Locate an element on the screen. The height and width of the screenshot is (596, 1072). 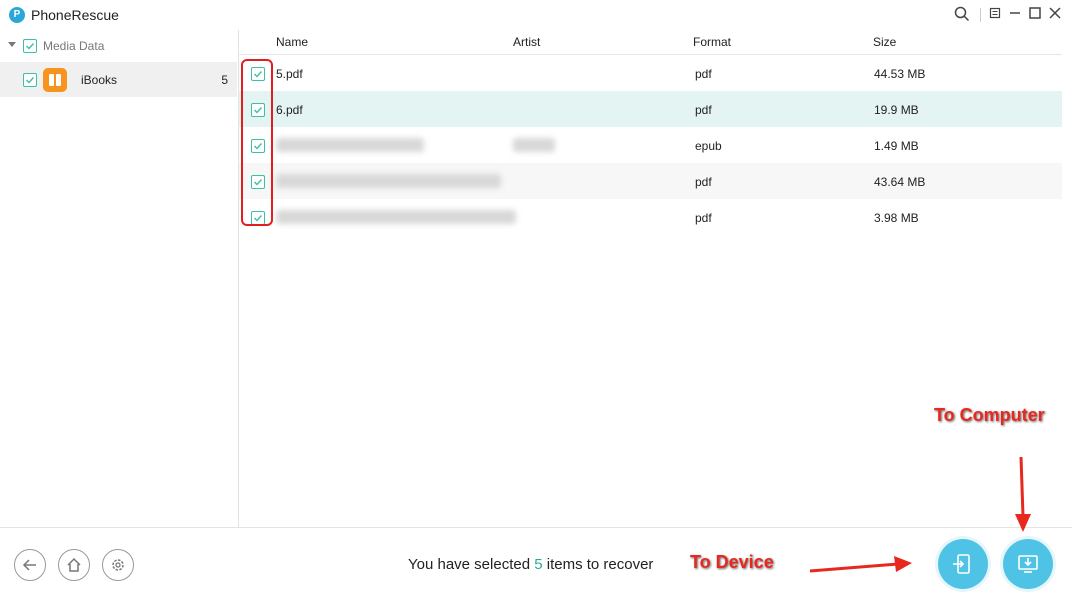
to-computer-arrowhead is located at coordinates (1023, 523).